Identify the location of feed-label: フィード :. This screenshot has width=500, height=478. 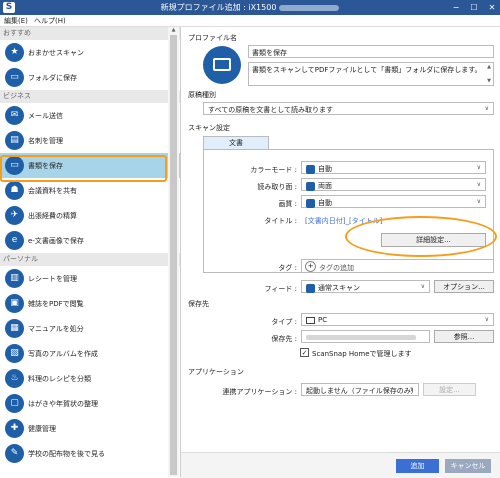
(280, 289).